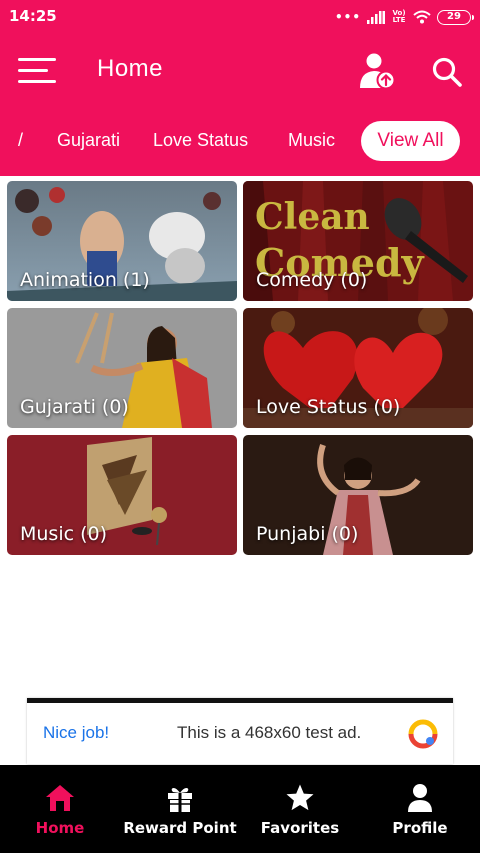  Describe the element at coordinates (358, 368) in the screenshot. I see `category-card-love-status: Love Status (0)` at that location.